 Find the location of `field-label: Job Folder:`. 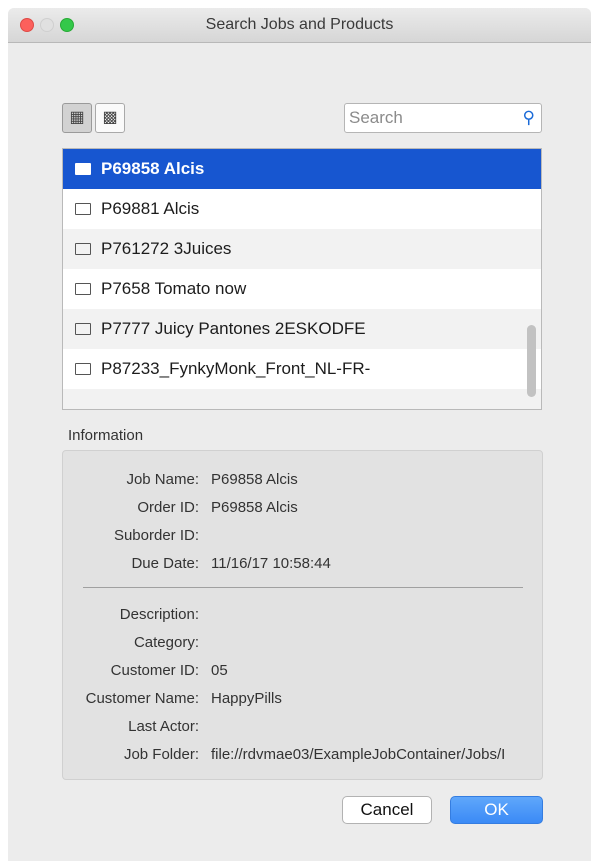

field-label: Job Folder: is located at coordinates (161, 754).